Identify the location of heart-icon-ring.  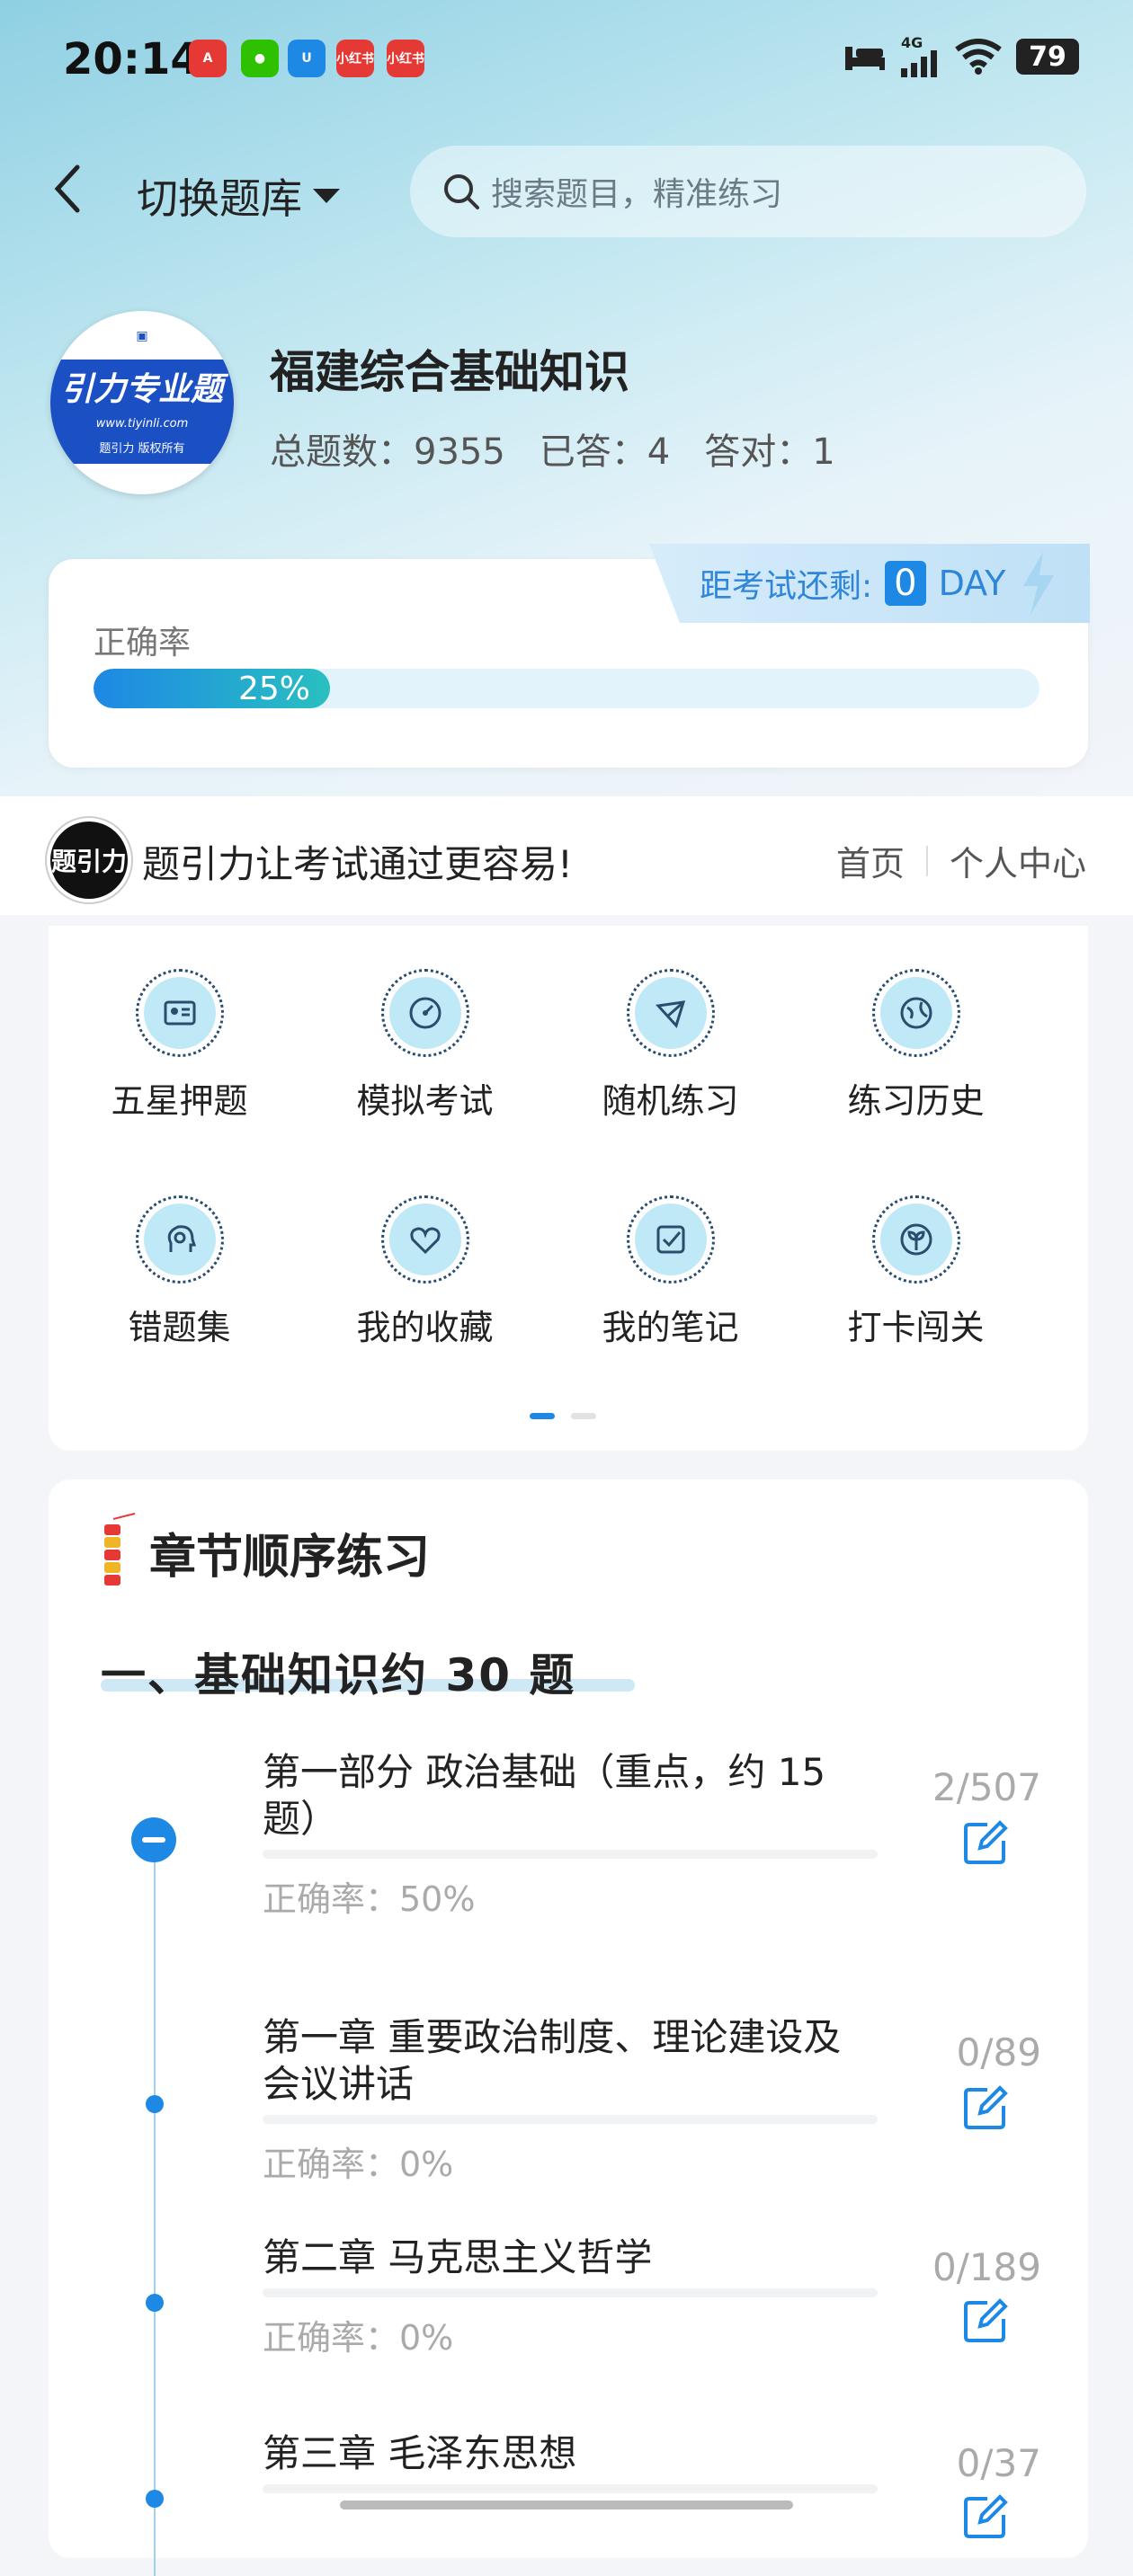
(424, 1239).